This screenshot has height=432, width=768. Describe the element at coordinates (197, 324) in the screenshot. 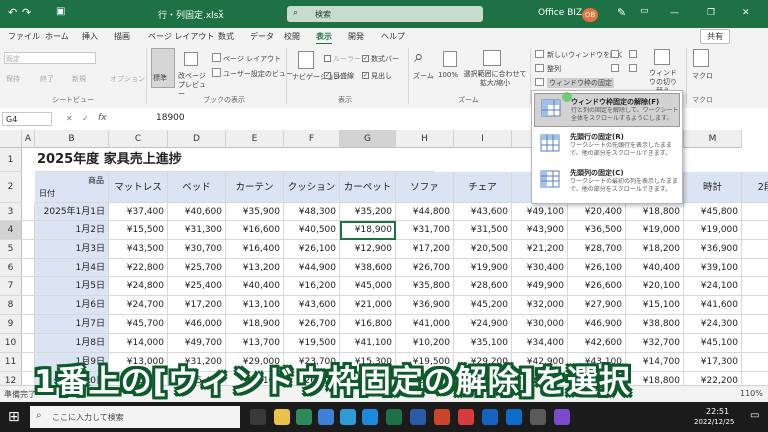

I see `value-cell: ¥46,000` at that location.